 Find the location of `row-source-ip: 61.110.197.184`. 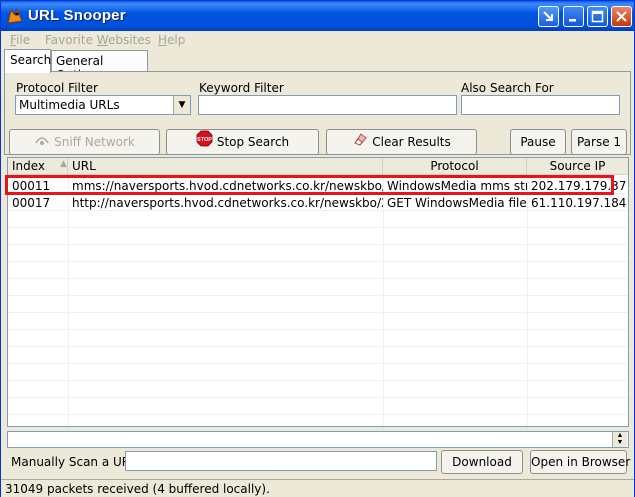

row-source-ip: 61.110.197.184 is located at coordinates (579, 203).